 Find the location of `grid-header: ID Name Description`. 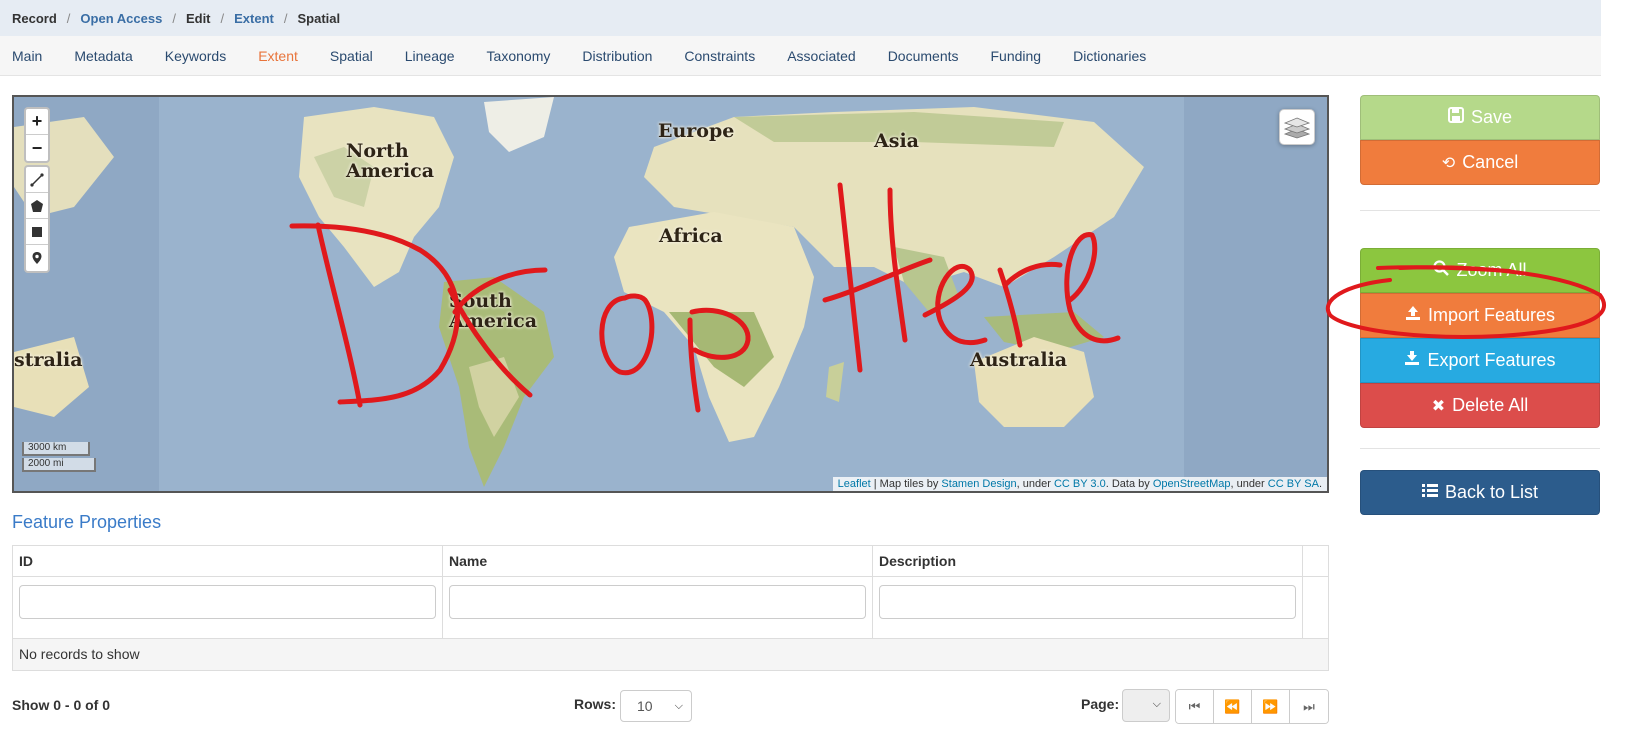

grid-header: ID Name Description is located at coordinates (670, 561).